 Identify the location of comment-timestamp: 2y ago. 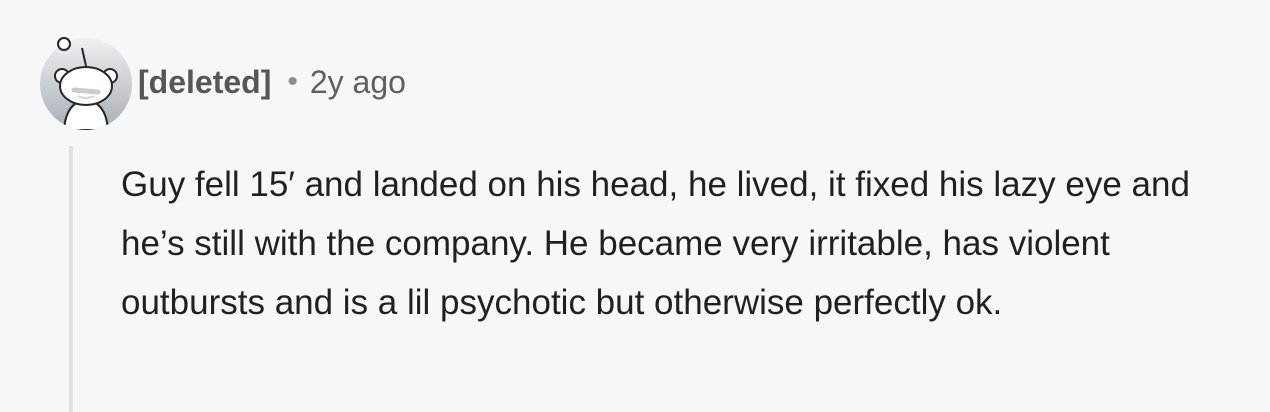
(358, 82).